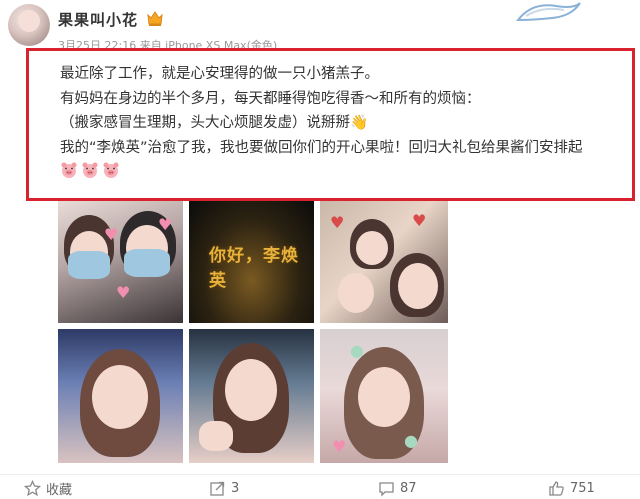  I want to click on team-logo-icon, so click(548, 12).